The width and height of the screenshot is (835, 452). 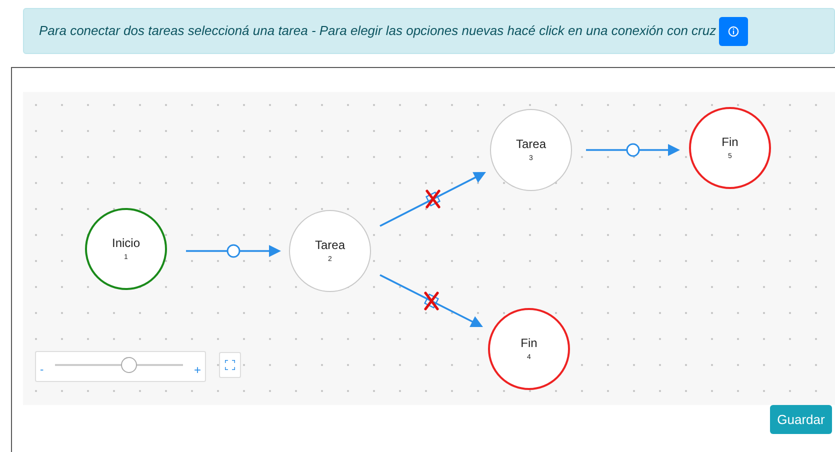 I want to click on fullscreen-button, so click(x=230, y=365).